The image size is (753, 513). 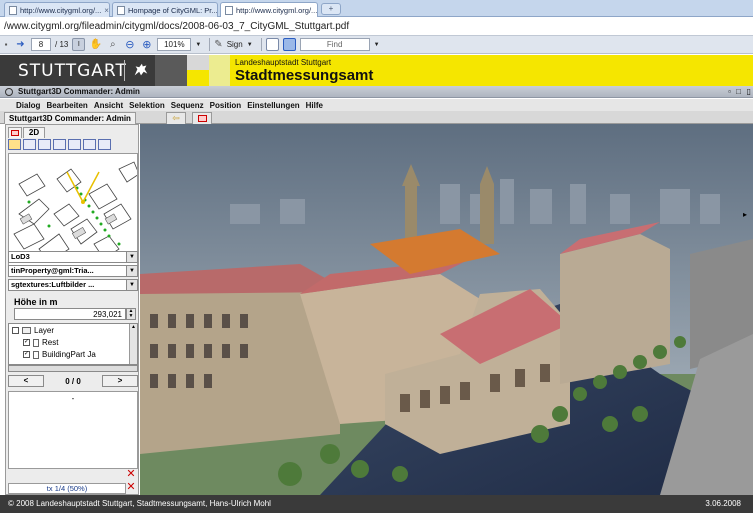 I want to click on logo-divider, so click(x=124, y=70).